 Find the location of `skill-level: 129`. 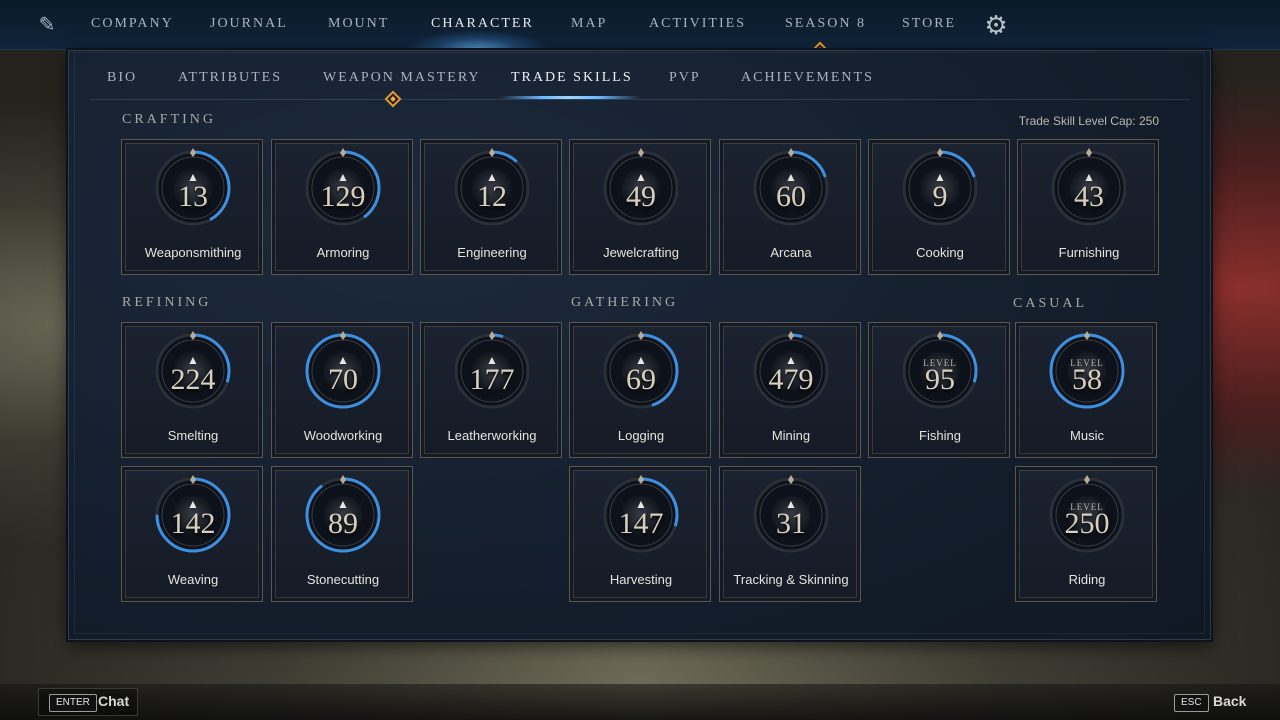

skill-level: 129 is located at coordinates (343, 196).